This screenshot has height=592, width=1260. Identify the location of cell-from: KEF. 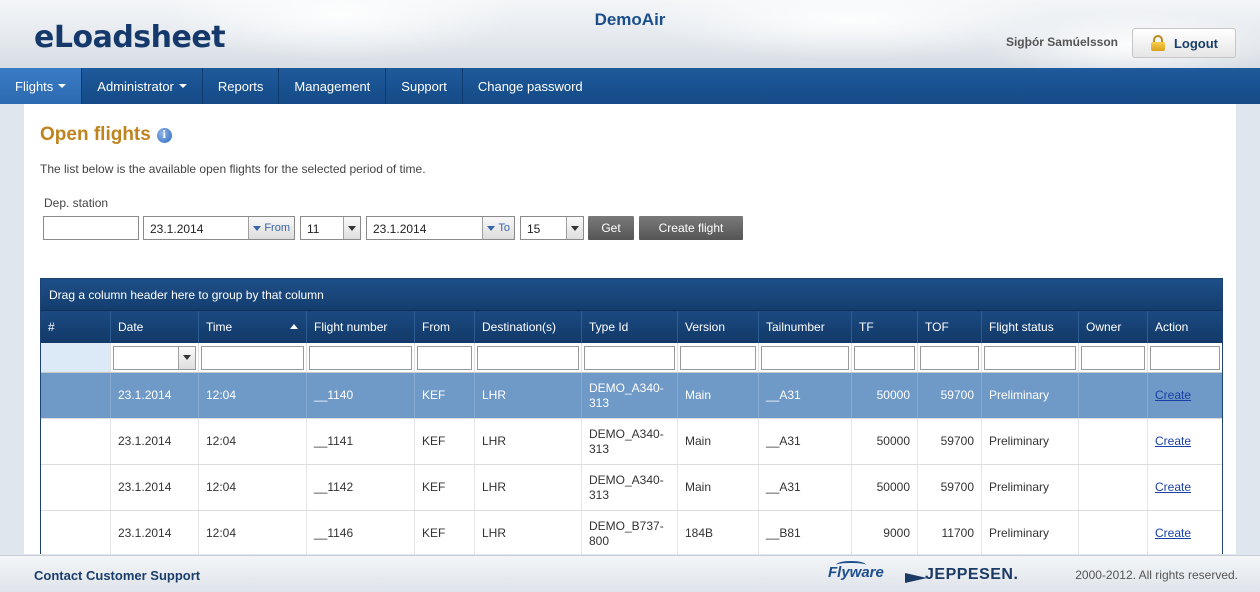
(445, 487).